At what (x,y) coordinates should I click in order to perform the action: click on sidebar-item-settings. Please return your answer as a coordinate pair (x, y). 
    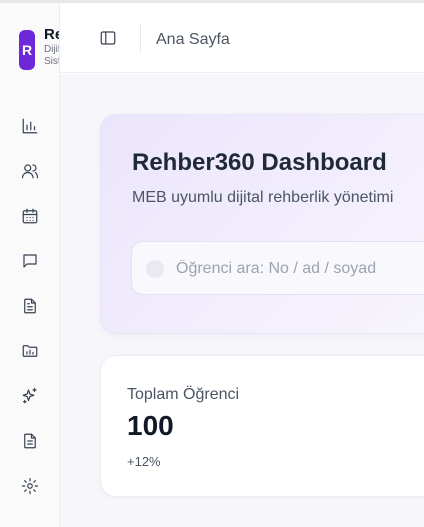
    Looking at the image, I should click on (30, 486).